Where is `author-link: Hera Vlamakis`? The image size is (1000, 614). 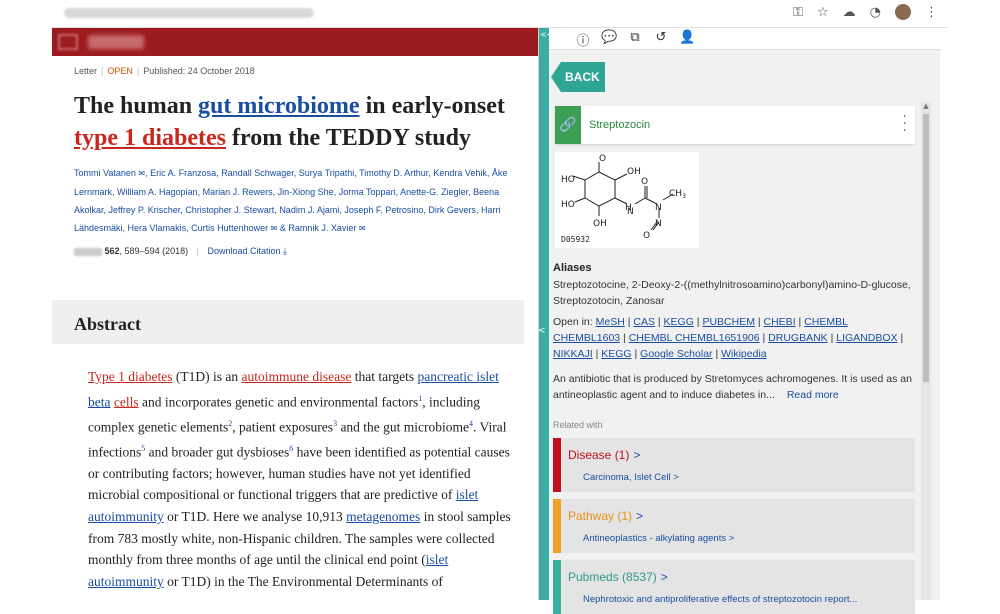 author-link: Hera Vlamakis is located at coordinates (157, 228).